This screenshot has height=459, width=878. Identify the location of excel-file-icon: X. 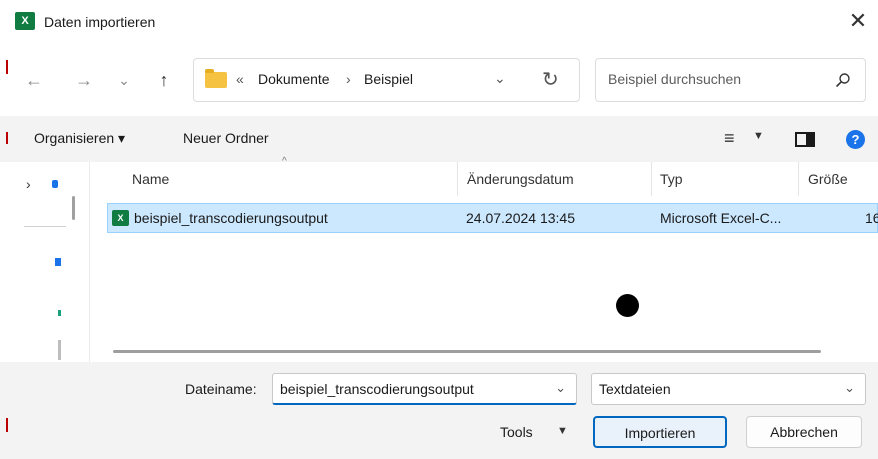
(120, 218).